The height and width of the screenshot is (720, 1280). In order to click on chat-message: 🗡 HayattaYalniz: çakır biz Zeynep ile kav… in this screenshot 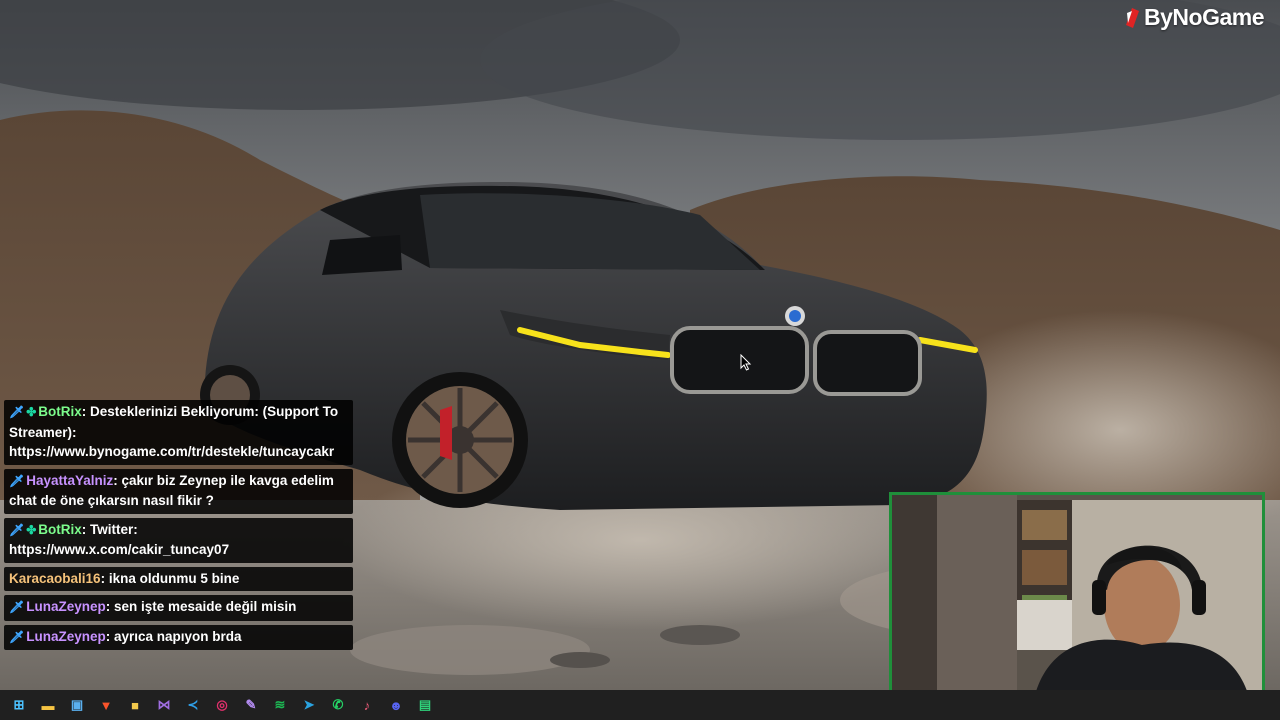, I will do `click(178, 491)`.